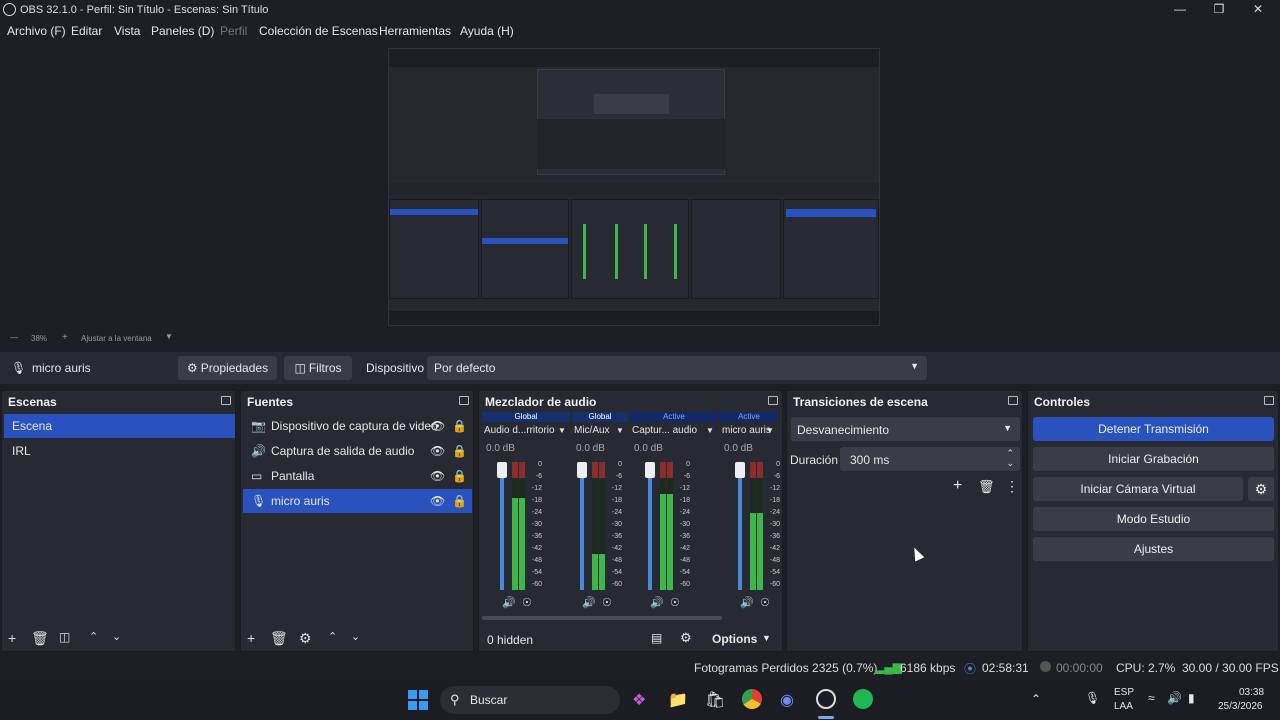  Describe the element at coordinates (279, 638) in the screenshot. I see `remove-source-icon: 🗑` at that location.